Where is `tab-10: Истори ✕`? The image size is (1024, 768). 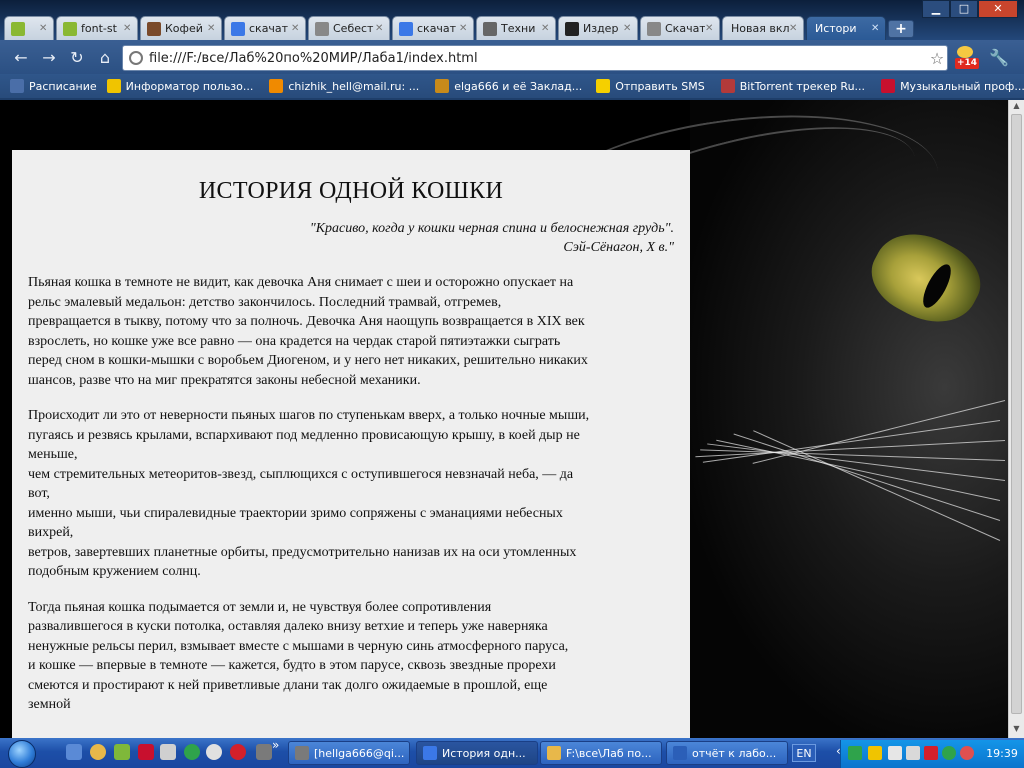
tab-10: Истори ✕ is located at coordinates (846, 28).